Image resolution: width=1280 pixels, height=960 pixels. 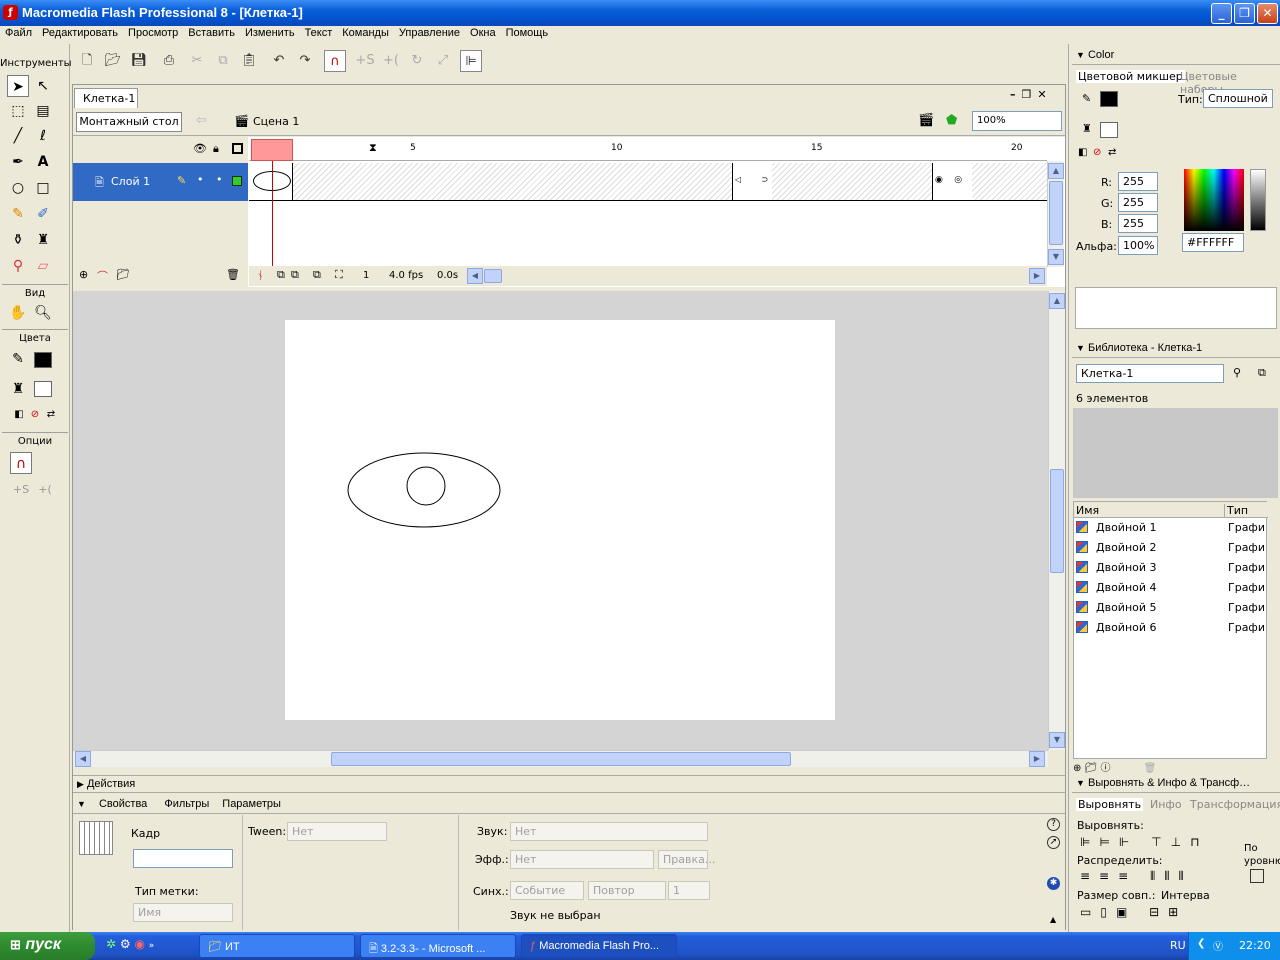 I want to click on onion-skin-icon: ⧉, so click(x=281, y=275).